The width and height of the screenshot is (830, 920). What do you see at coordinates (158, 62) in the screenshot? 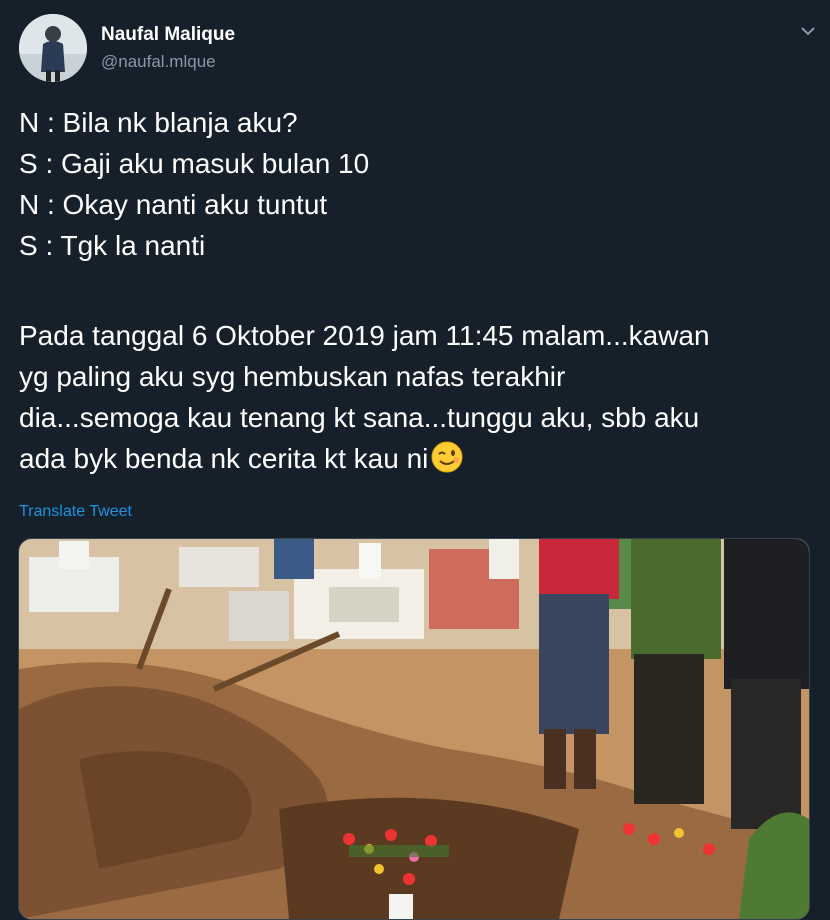
I see `user-handle: @naufal.mlque` at bounding box center [158, 62].